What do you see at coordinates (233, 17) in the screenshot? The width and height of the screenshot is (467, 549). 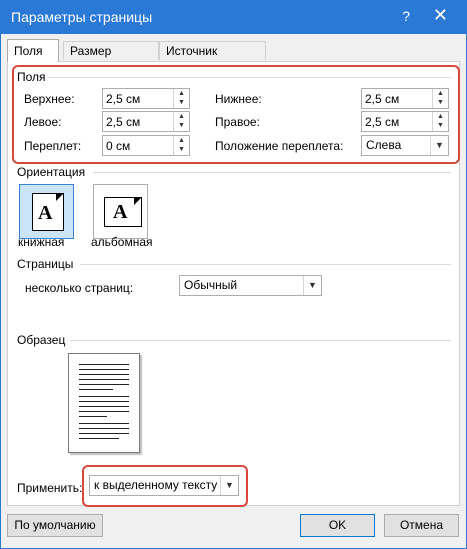 I see `title-bar: Параметры страницы ? ✕` at bounding box center [233, 17].